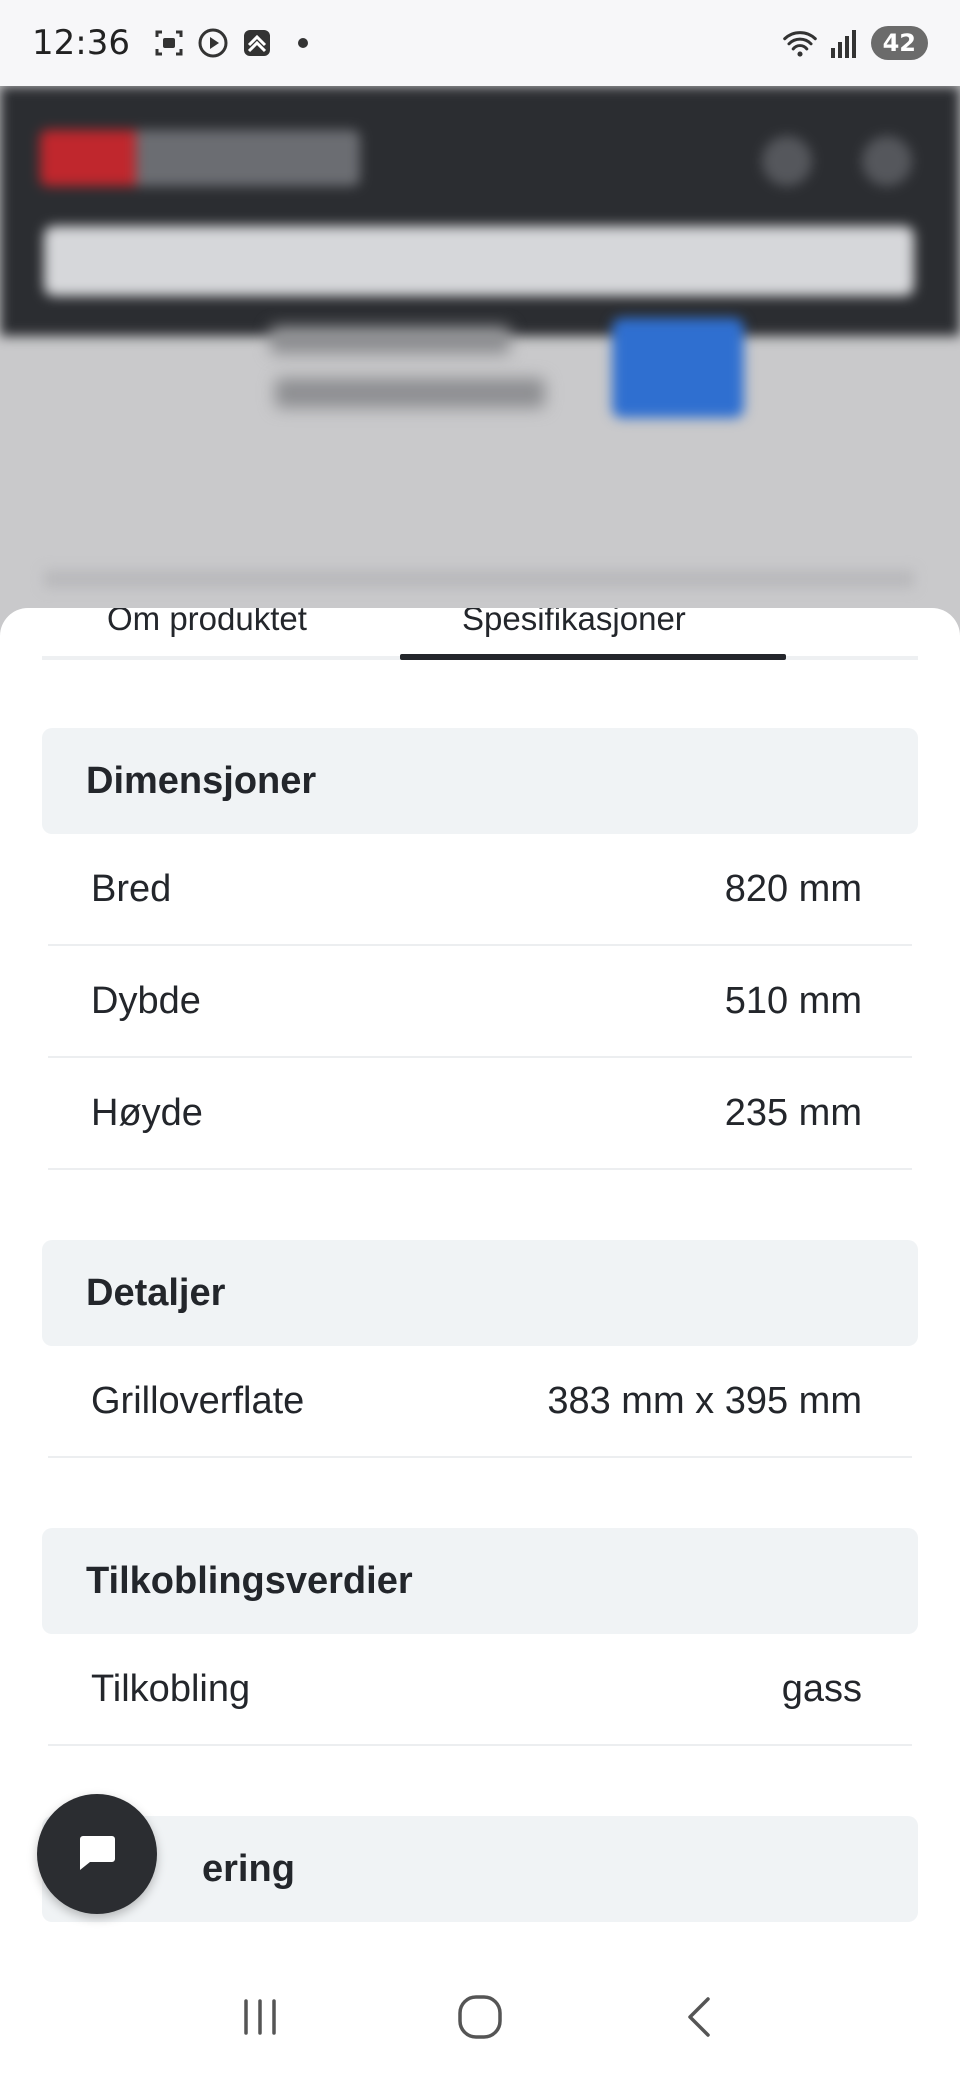 The height and width of the screenshot is (2080, 960). I want to click on background-button, so click(678, 368).